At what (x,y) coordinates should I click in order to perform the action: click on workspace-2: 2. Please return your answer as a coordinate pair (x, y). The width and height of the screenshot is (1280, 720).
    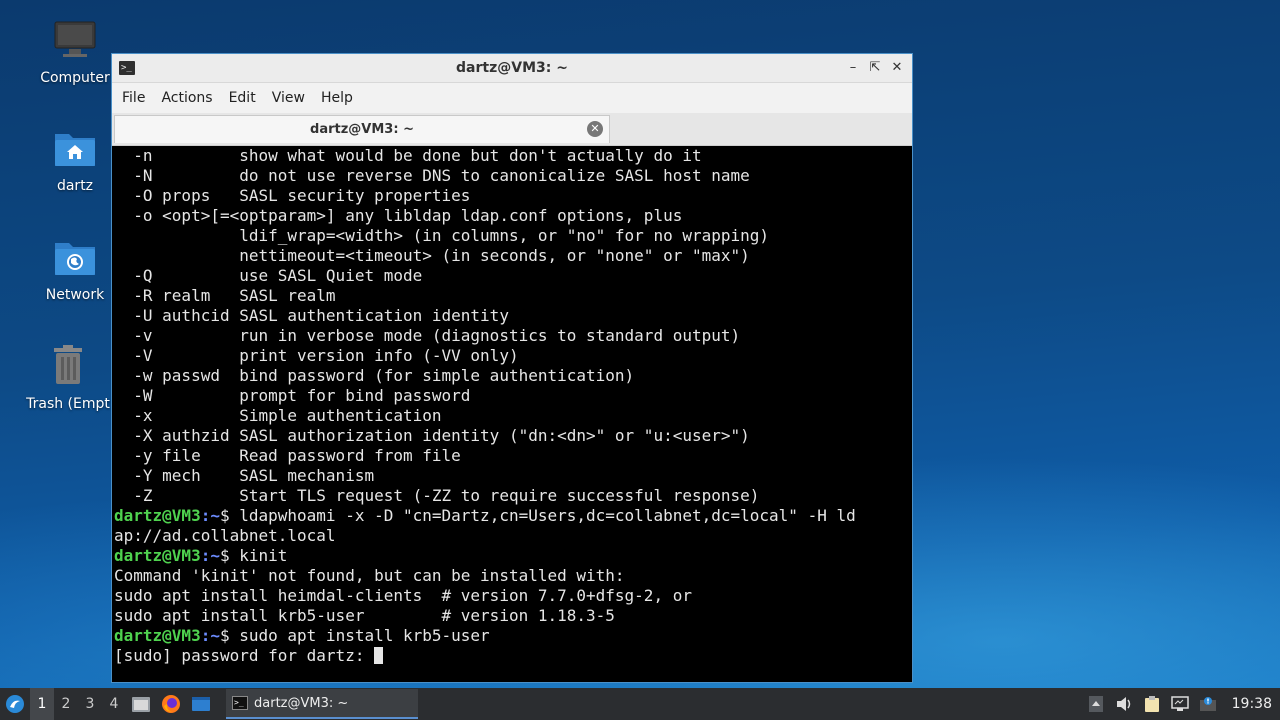
    Looking at the image, I should click on (66, 704).